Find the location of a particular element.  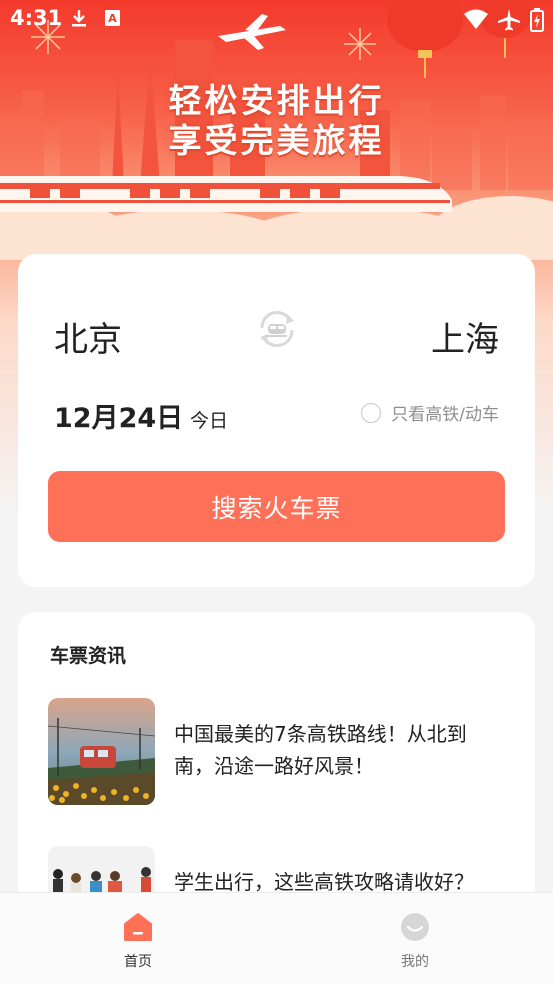

swap-cities-icon is located at coordinates (277, 329).